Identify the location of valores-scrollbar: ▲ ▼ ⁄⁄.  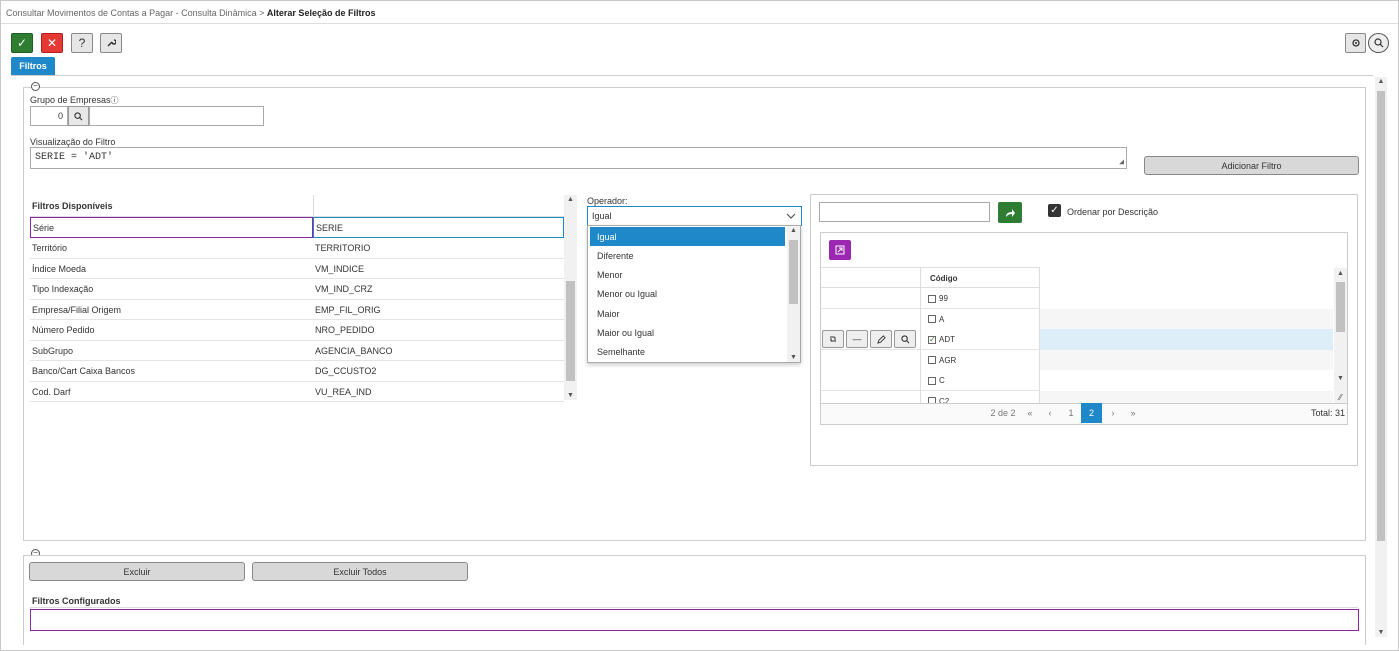
(1340, 335).